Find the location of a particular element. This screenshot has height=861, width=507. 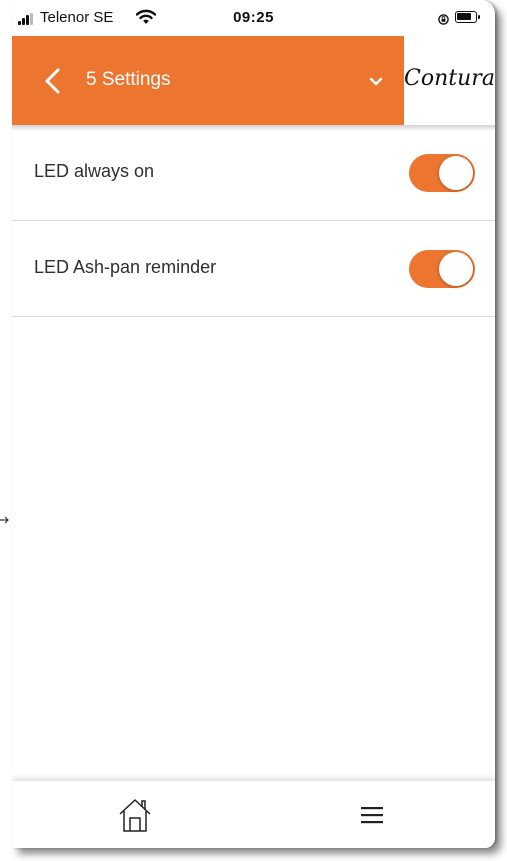

setting-row-led-always-on: LED always on is located at coordinates (253, 173).